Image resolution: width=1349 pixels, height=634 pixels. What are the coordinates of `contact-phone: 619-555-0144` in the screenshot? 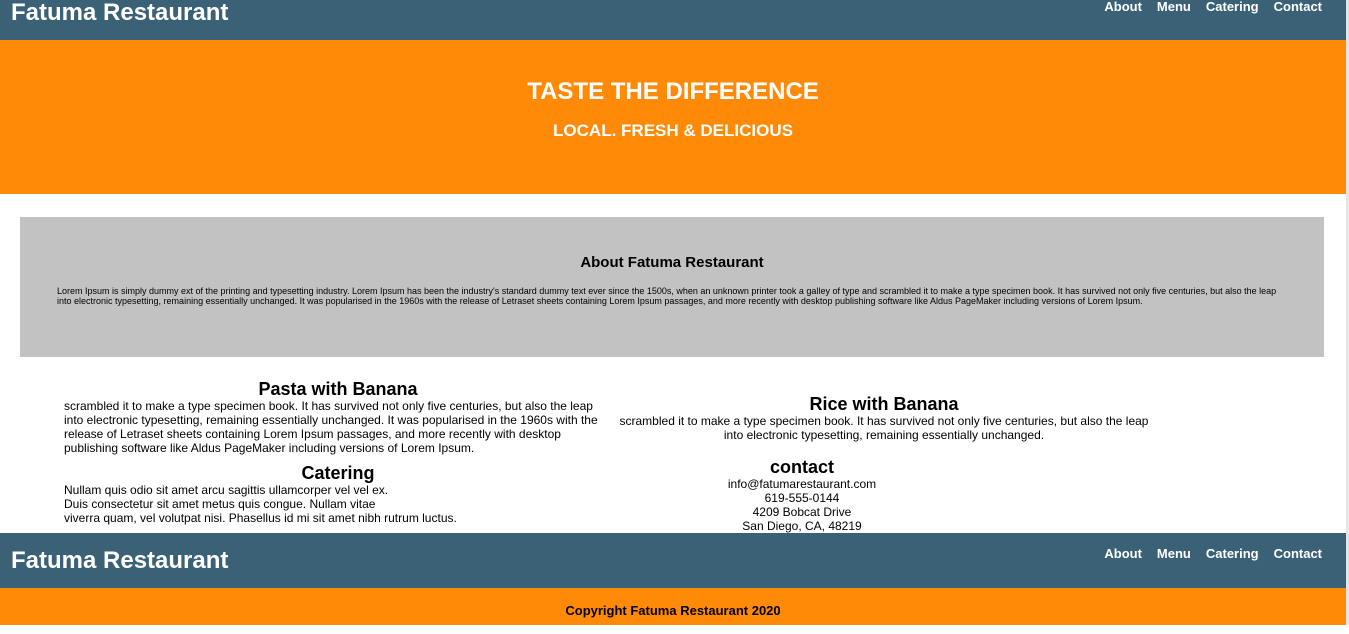 It's located at (802, 498).